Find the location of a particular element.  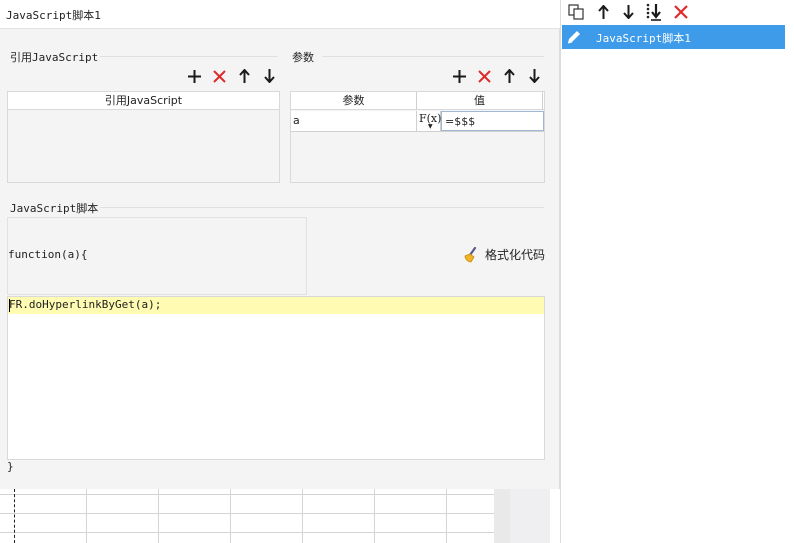

hyperlink-item-label: JavaScript脚本1 is located at coordinates (643, 38).